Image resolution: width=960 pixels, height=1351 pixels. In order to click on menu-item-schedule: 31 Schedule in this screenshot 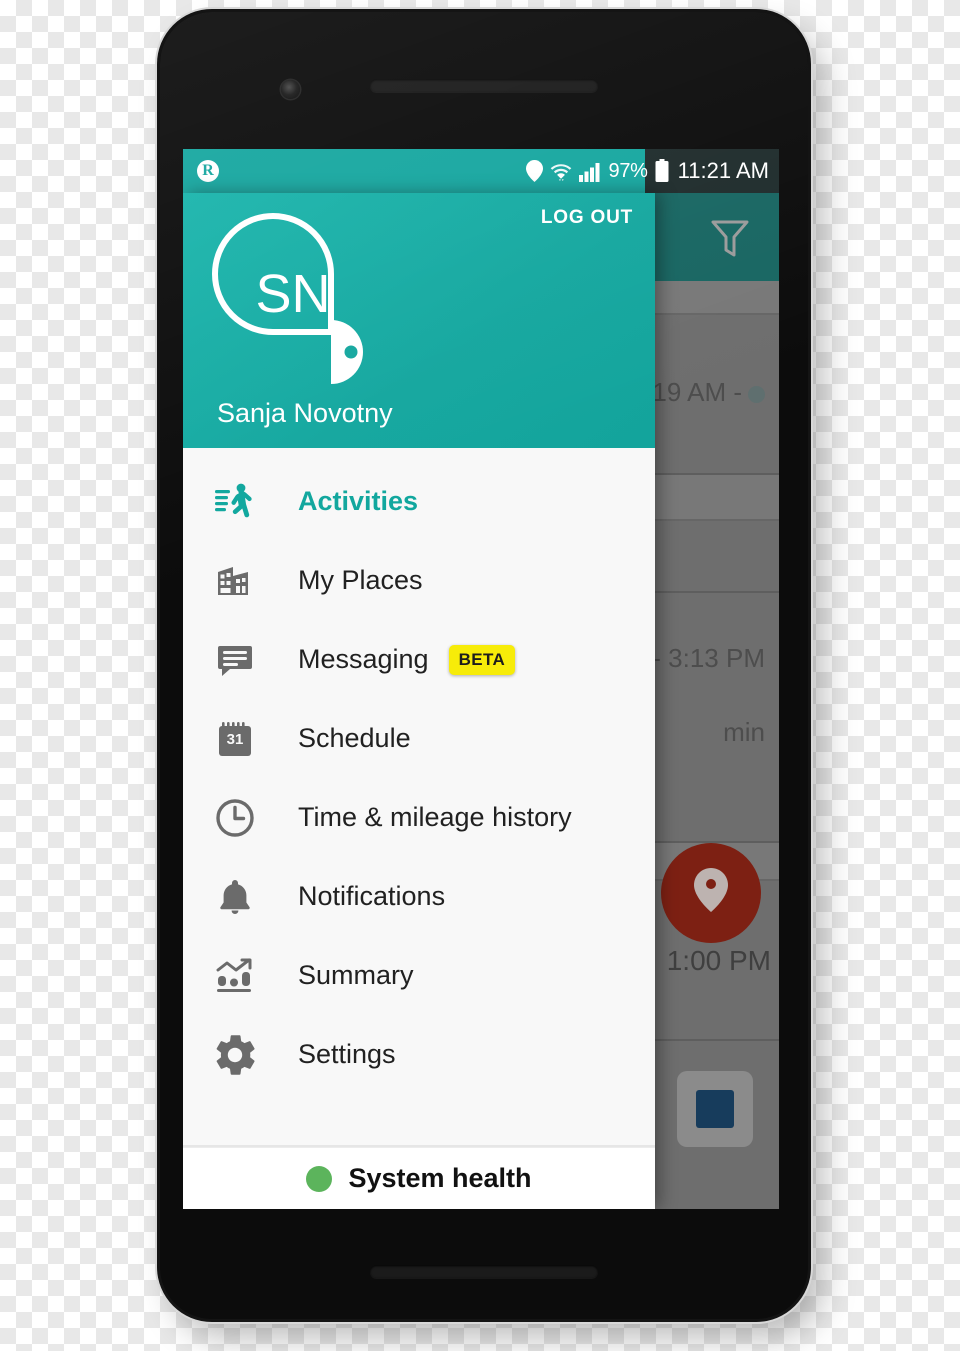, I will do `click(419, 738)`.